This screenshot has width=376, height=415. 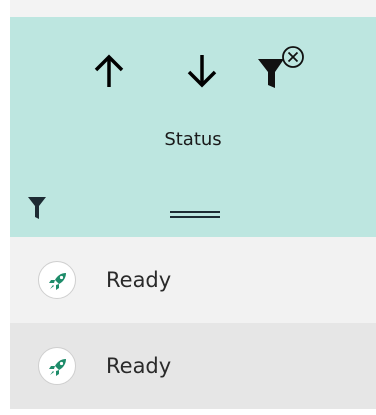 I want to click on filter-icon, so click(x=37, y=208).